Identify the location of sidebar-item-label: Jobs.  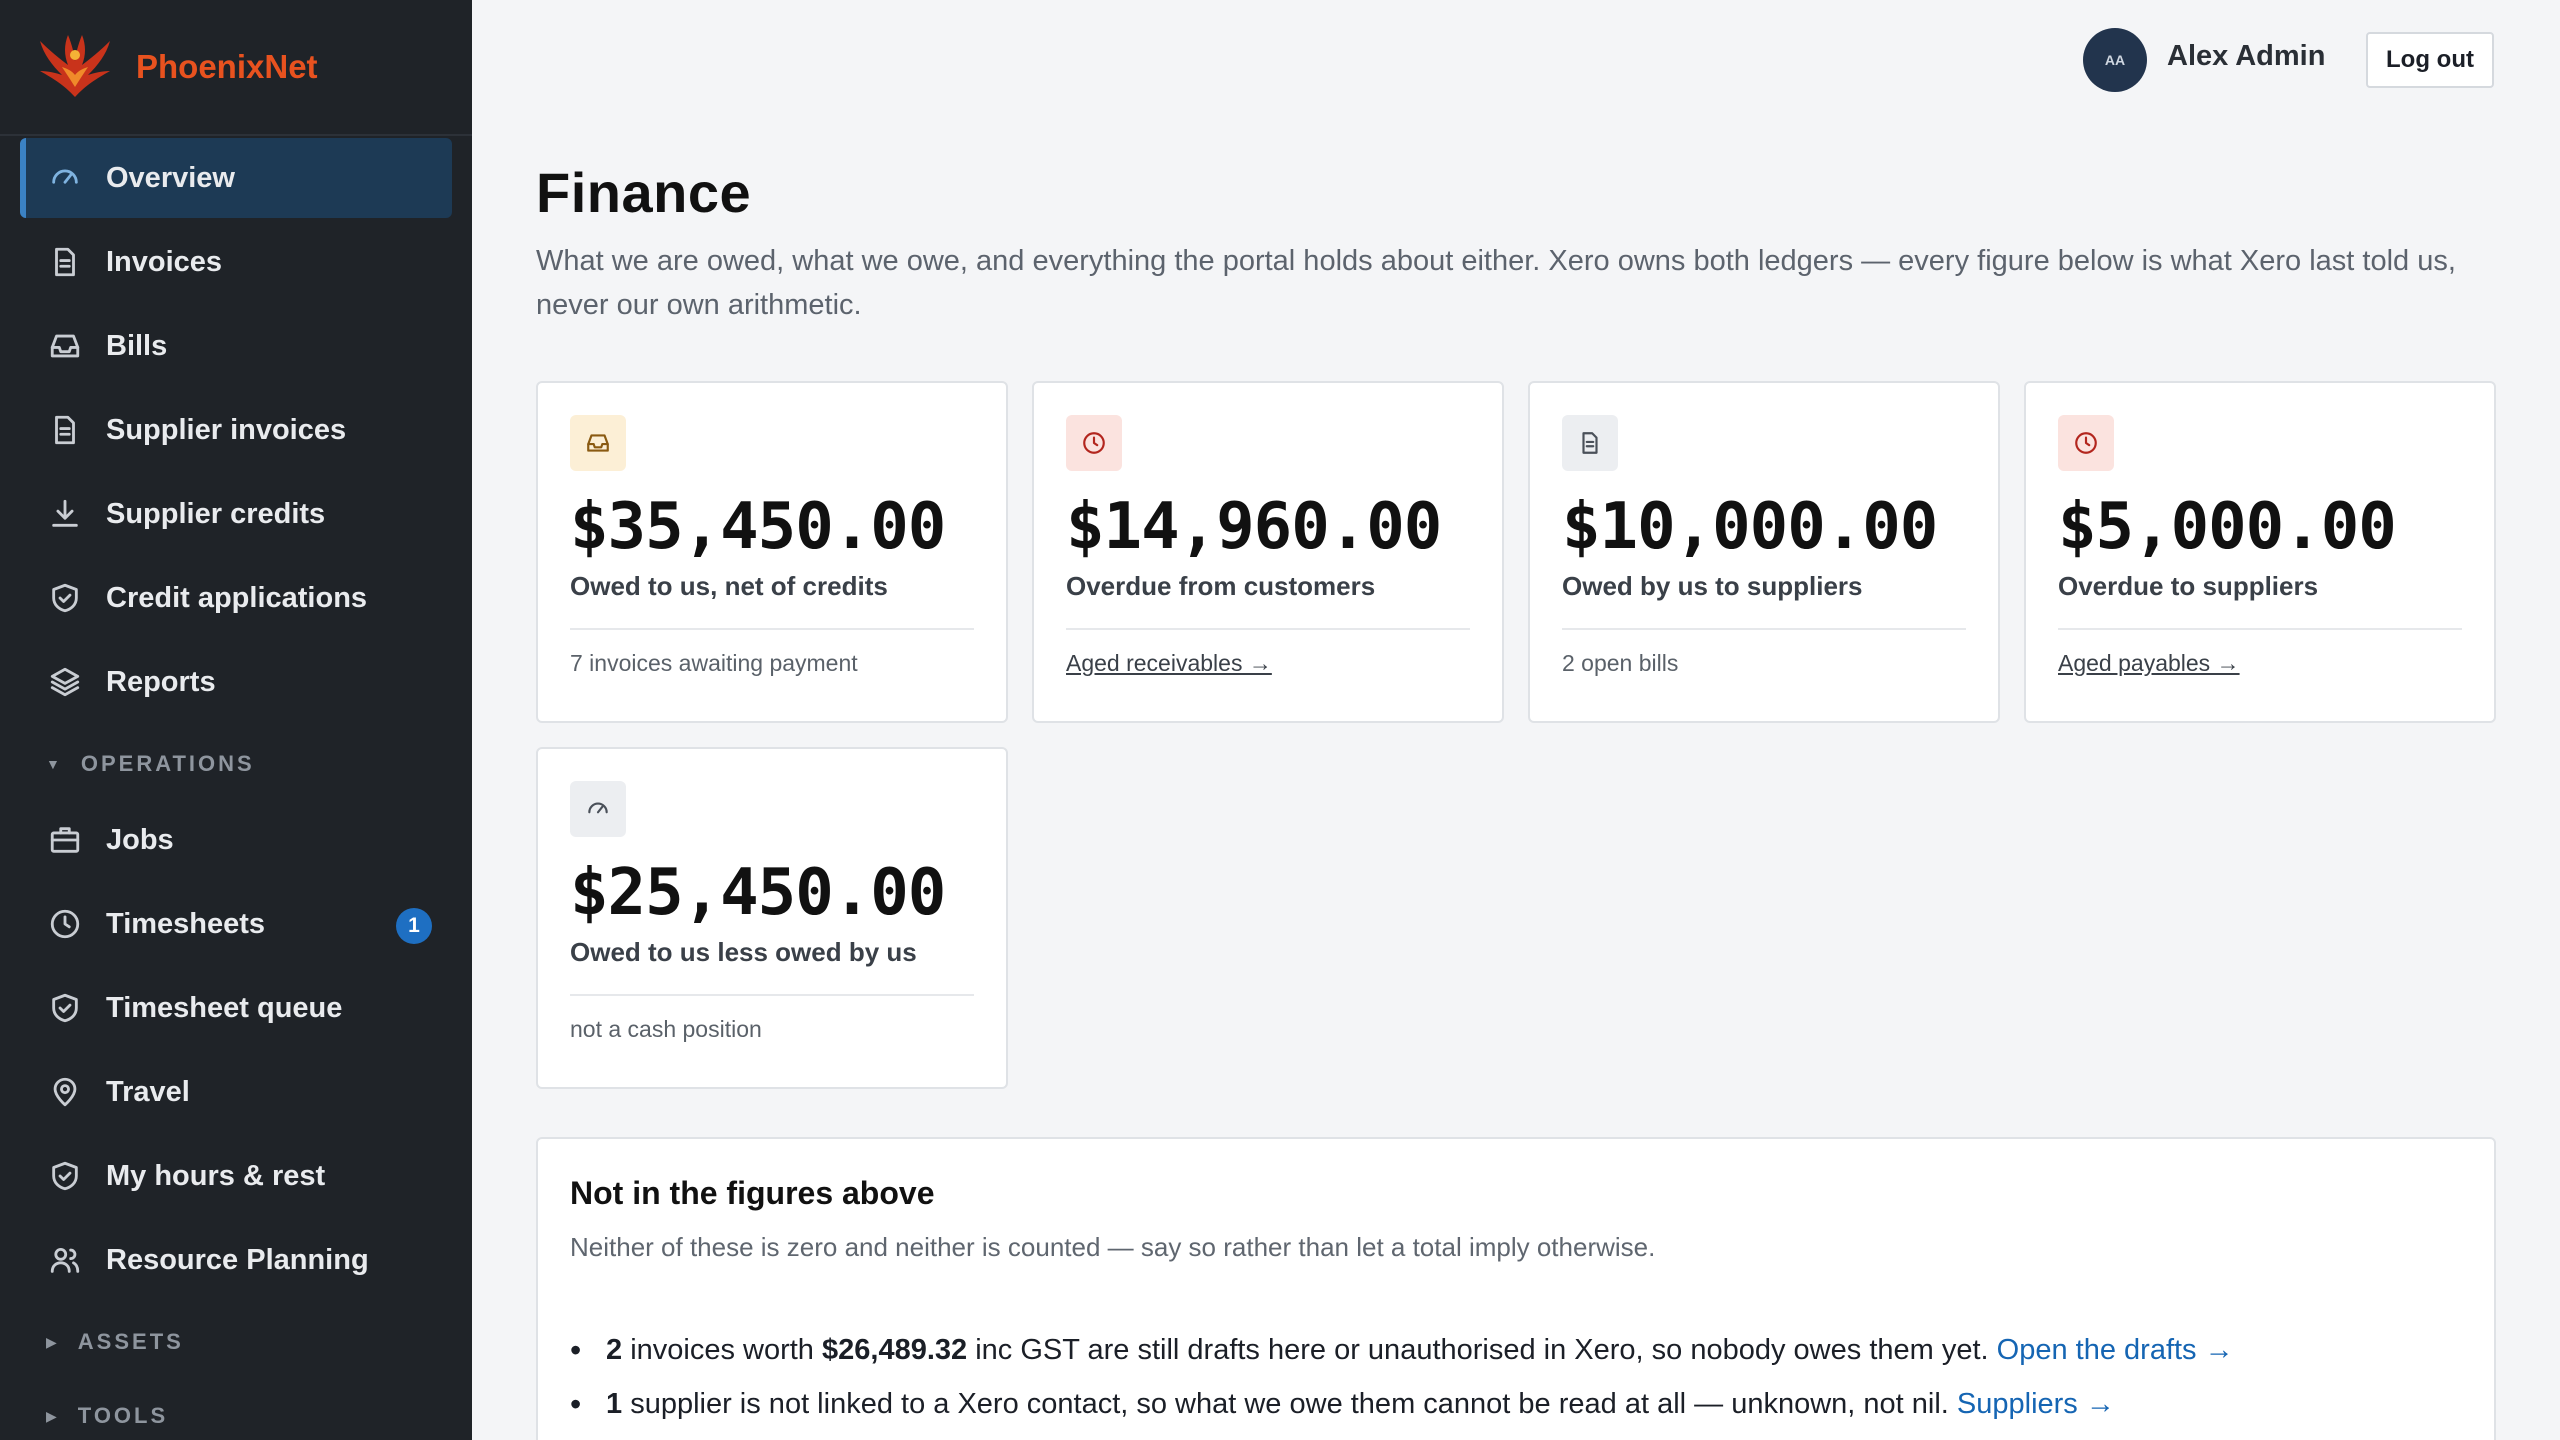
(140, 839).